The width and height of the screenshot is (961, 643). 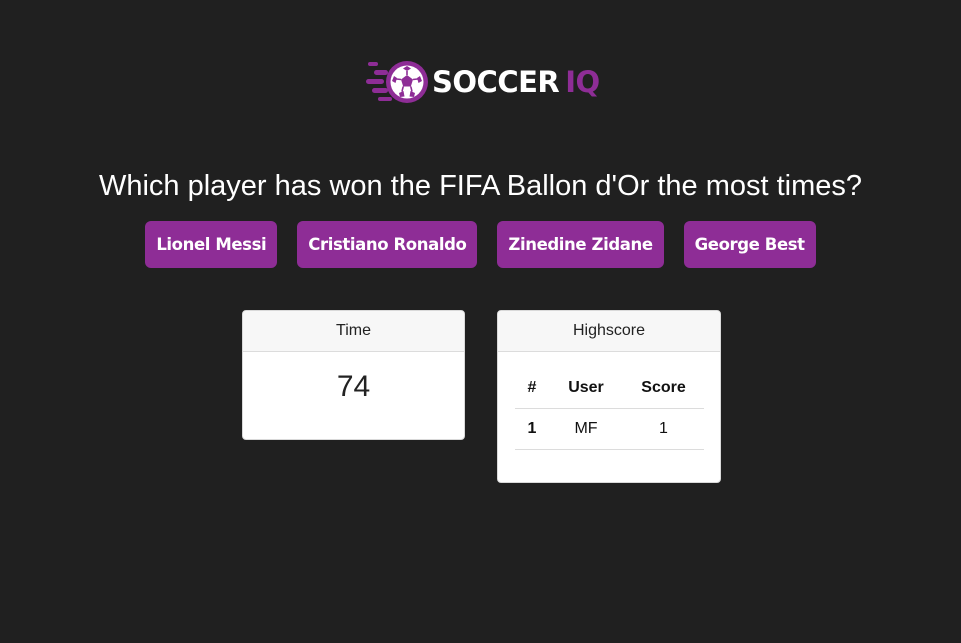 I want to click on answer-button-cristiano-ronaldo: Cristiano Ronaldo, so click(x=387, y=244).